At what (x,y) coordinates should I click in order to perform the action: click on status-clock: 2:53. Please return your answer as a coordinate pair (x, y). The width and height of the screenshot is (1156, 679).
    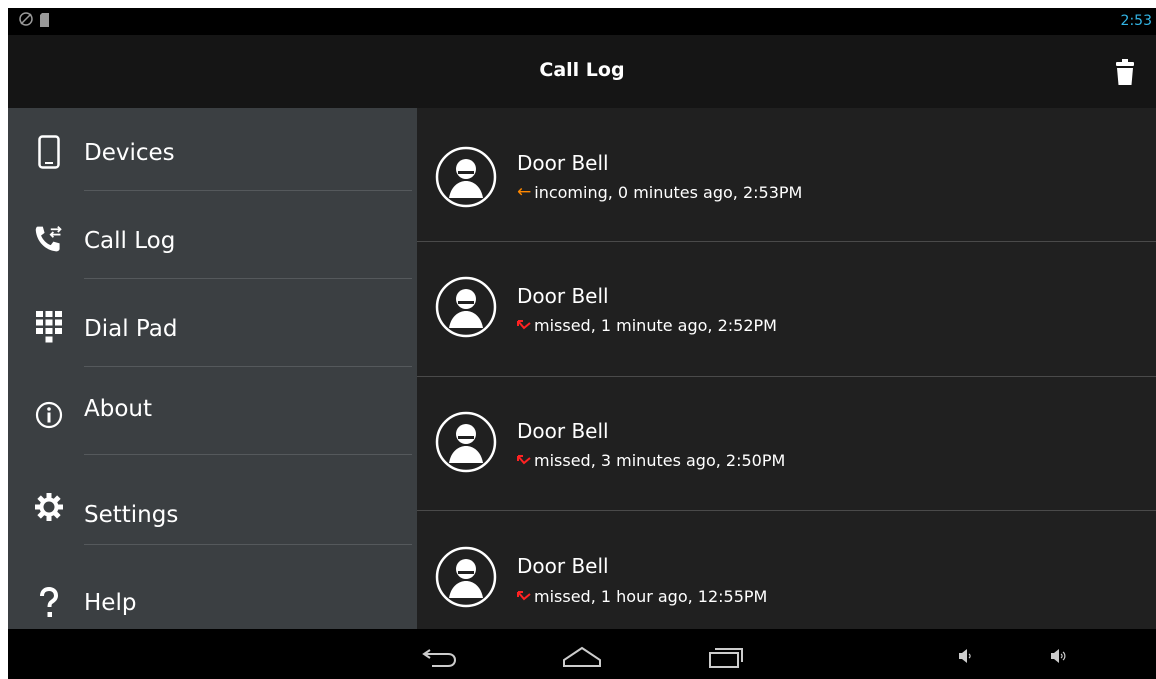
    Looking at the image, I should click on (1136, 21).